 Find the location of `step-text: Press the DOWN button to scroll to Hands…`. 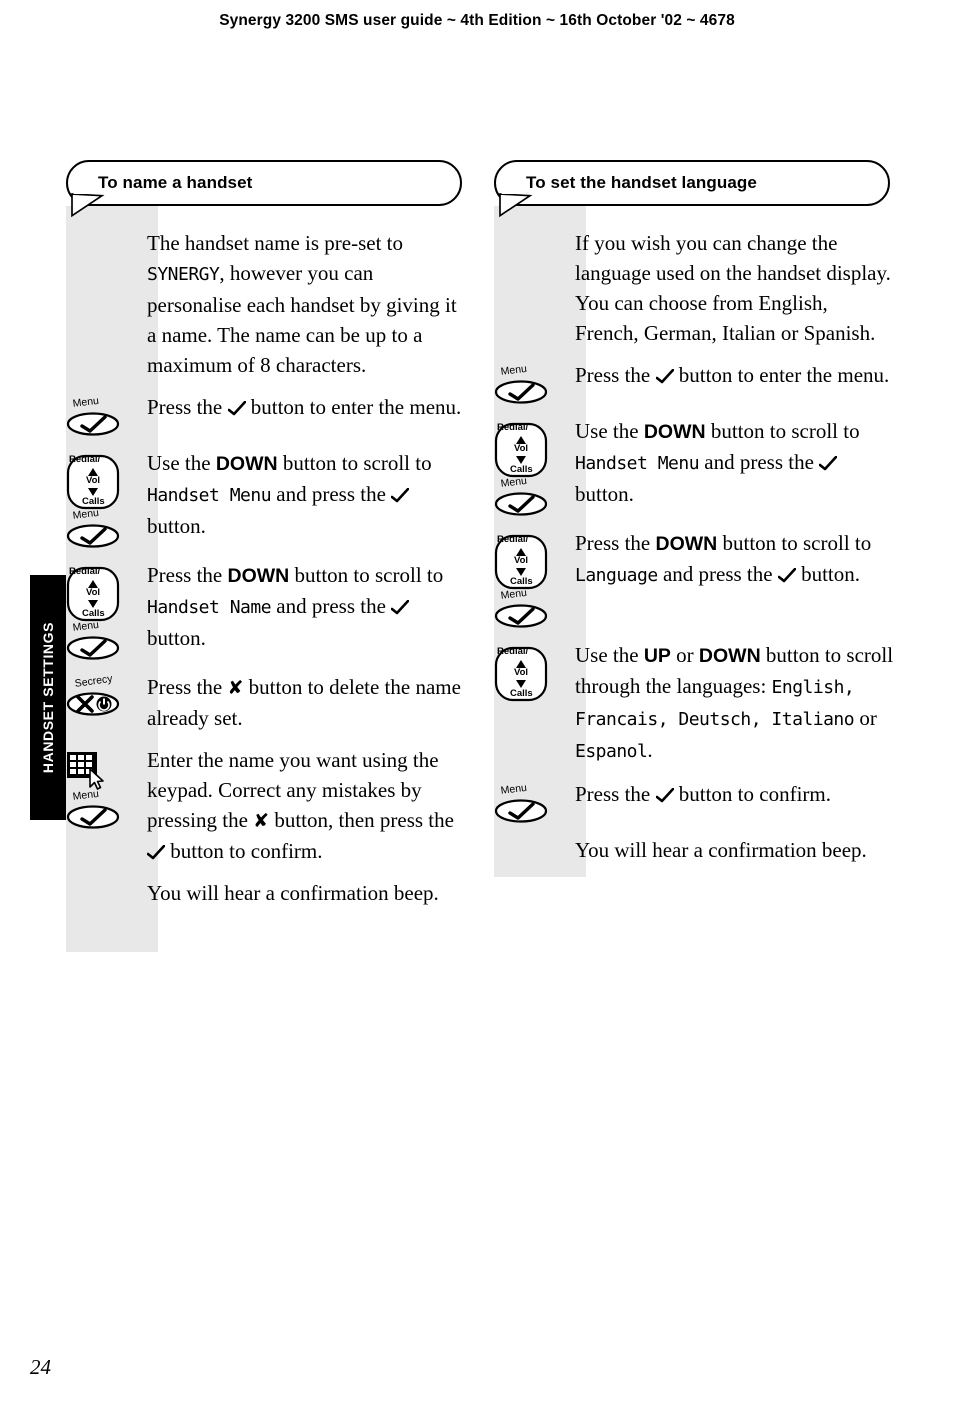

step-text: Press the DOWN button to scroll to Hands… is located at coordinates (295, 606).